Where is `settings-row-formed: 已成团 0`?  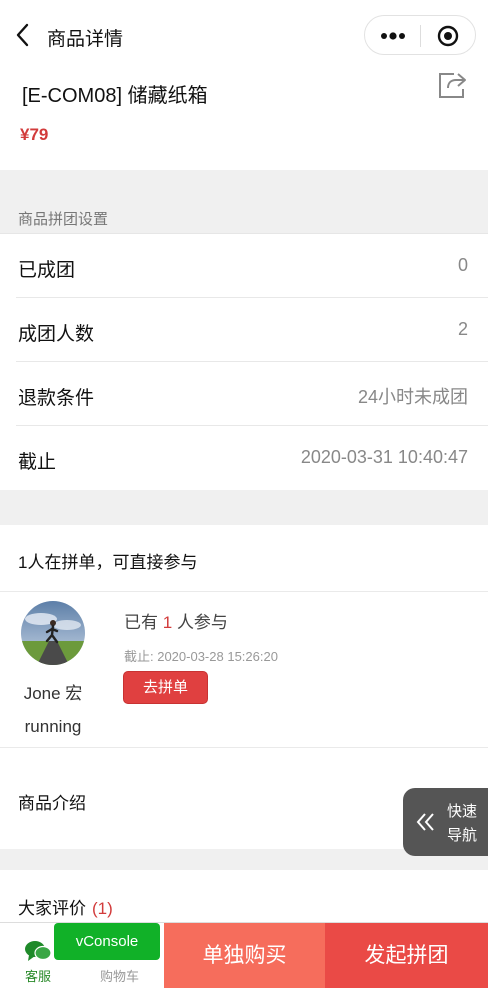
settings-row-formed: 已成团 0 is located at coordinates (244, 266).